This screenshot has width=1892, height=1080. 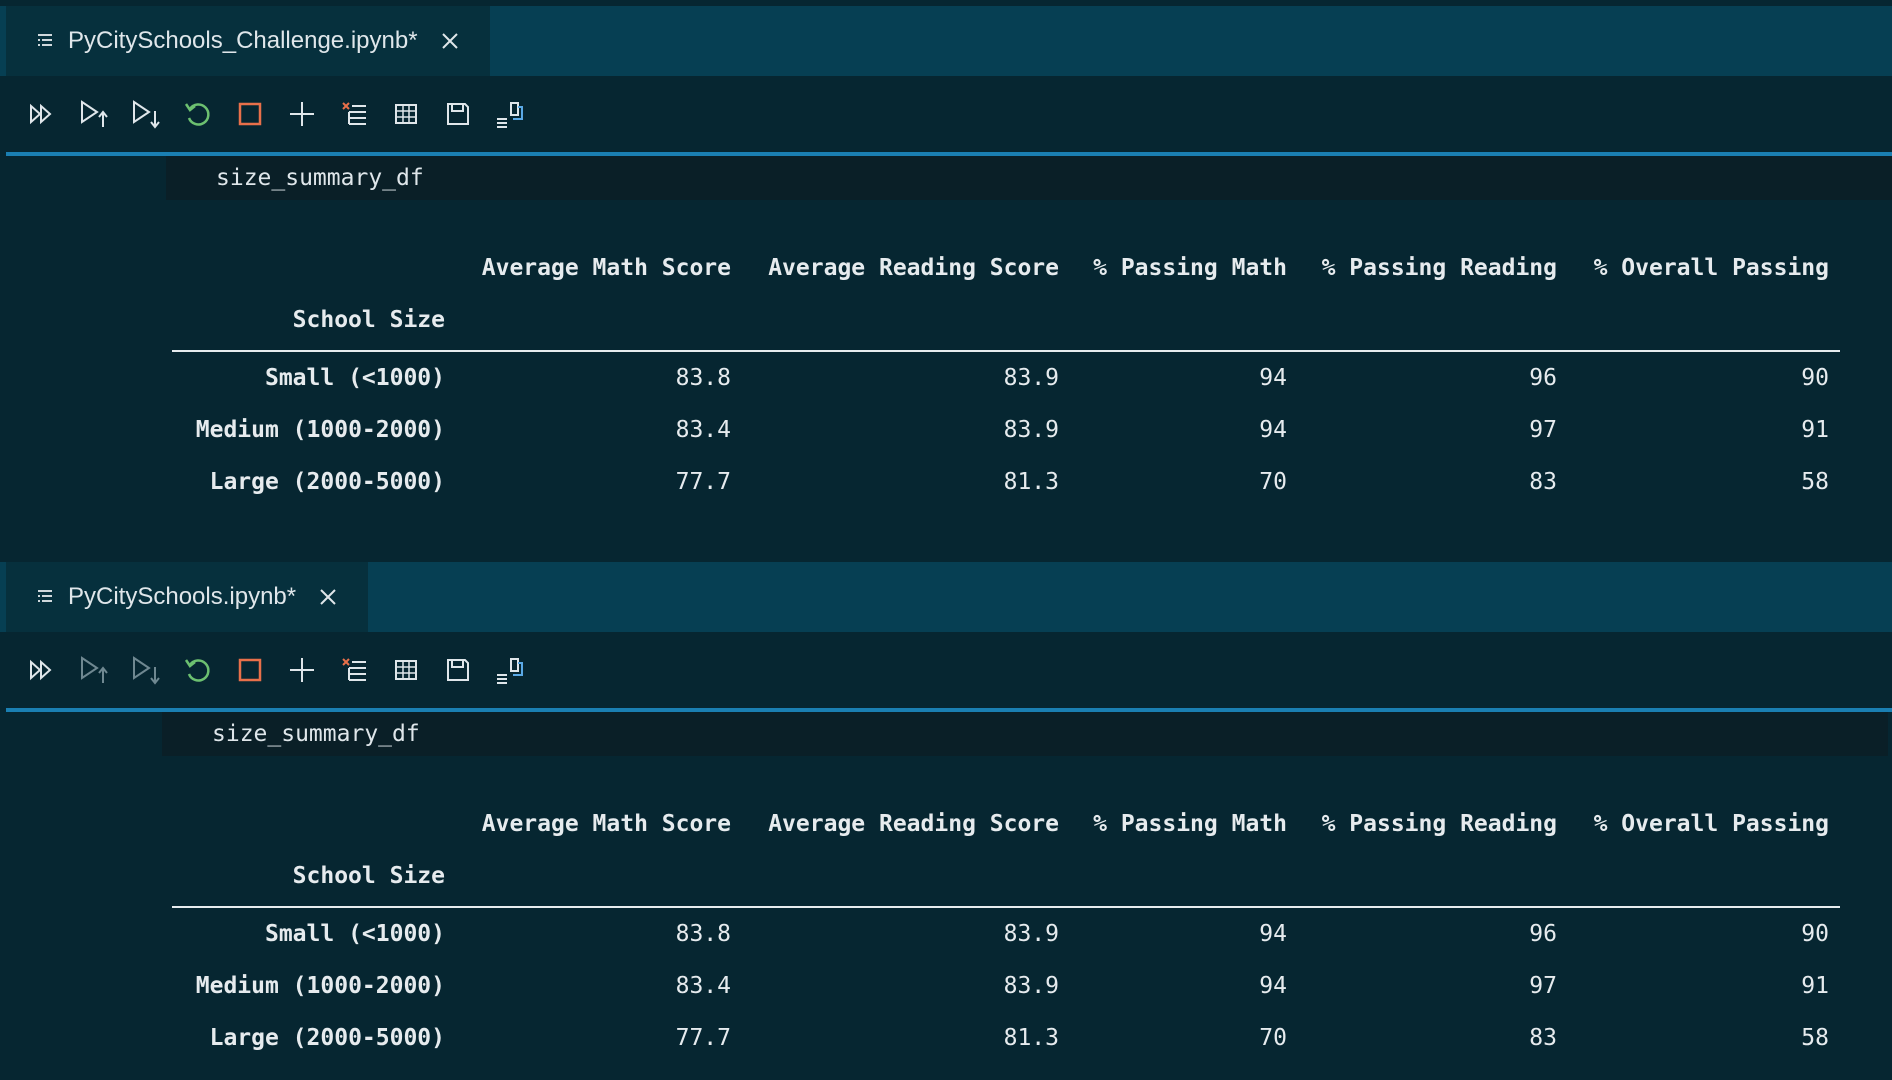 I want to click on add-cell-icon, so click(x=302, y=670).